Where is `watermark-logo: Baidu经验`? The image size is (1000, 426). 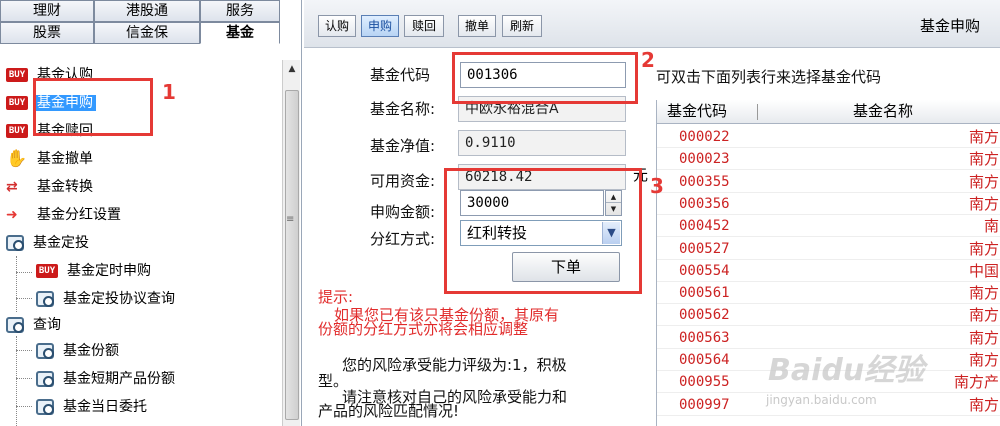
watermark-logo: Baidu经验 is located at coordinates (846, 370).